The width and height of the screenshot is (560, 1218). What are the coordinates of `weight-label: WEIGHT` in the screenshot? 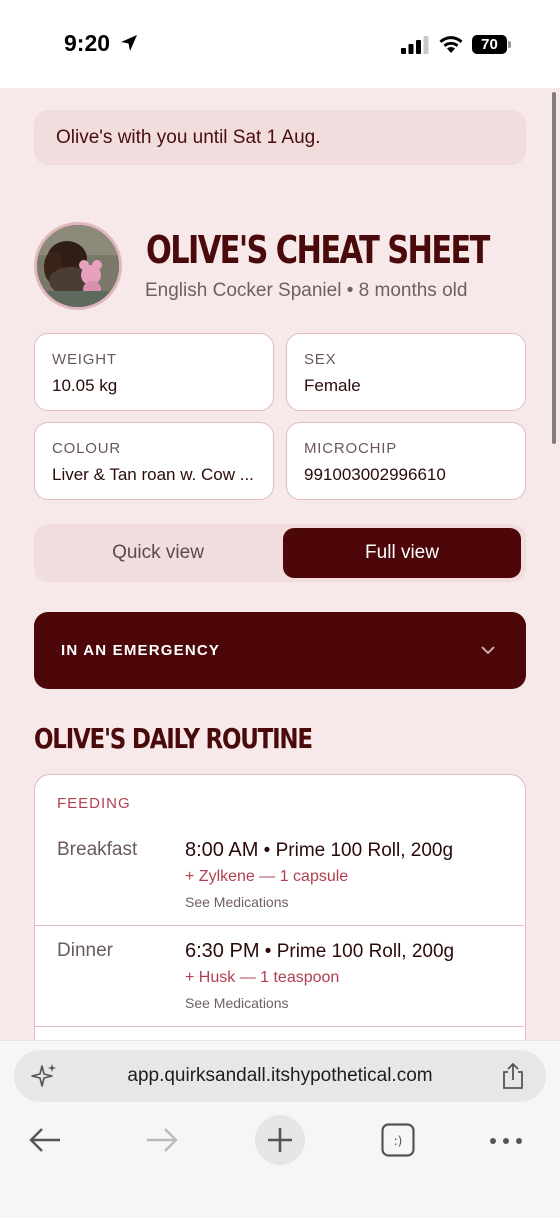 It's located at (84, 359).